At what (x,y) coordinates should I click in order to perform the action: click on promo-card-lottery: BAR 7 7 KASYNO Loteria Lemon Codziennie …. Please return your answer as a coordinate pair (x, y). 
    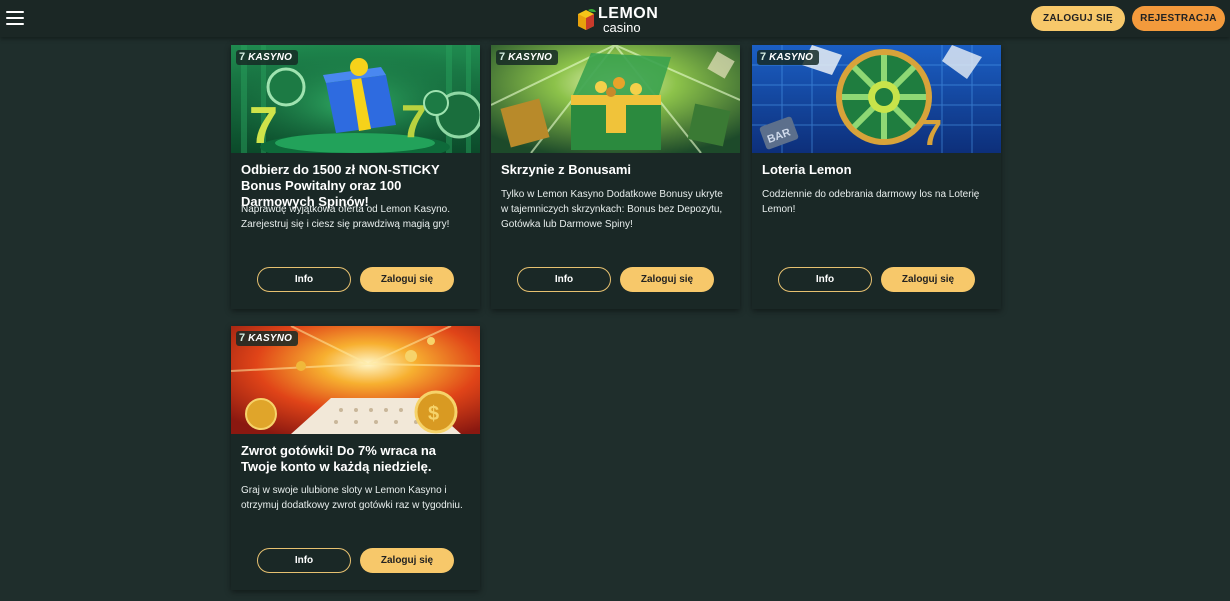
    Looking at the image, I should click on (876, 177).